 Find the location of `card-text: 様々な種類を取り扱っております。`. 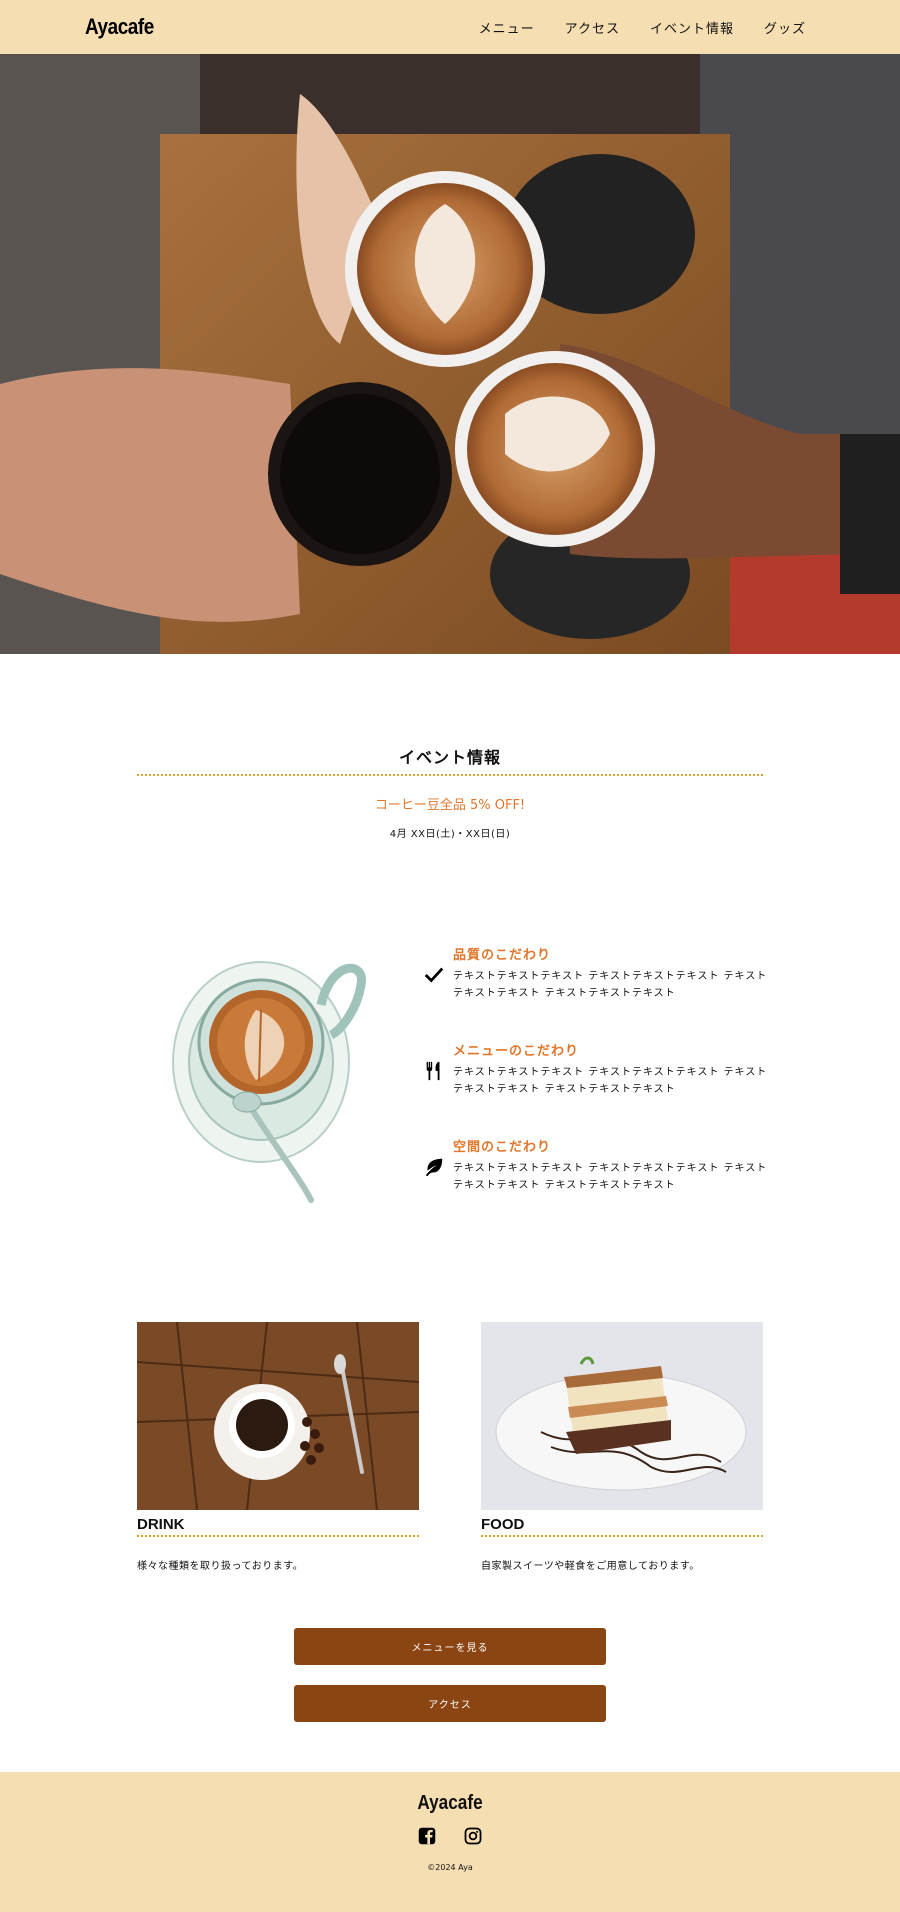

card-text: 様々な種類を取り扱っております。 is located at coordinates (220, 1566).